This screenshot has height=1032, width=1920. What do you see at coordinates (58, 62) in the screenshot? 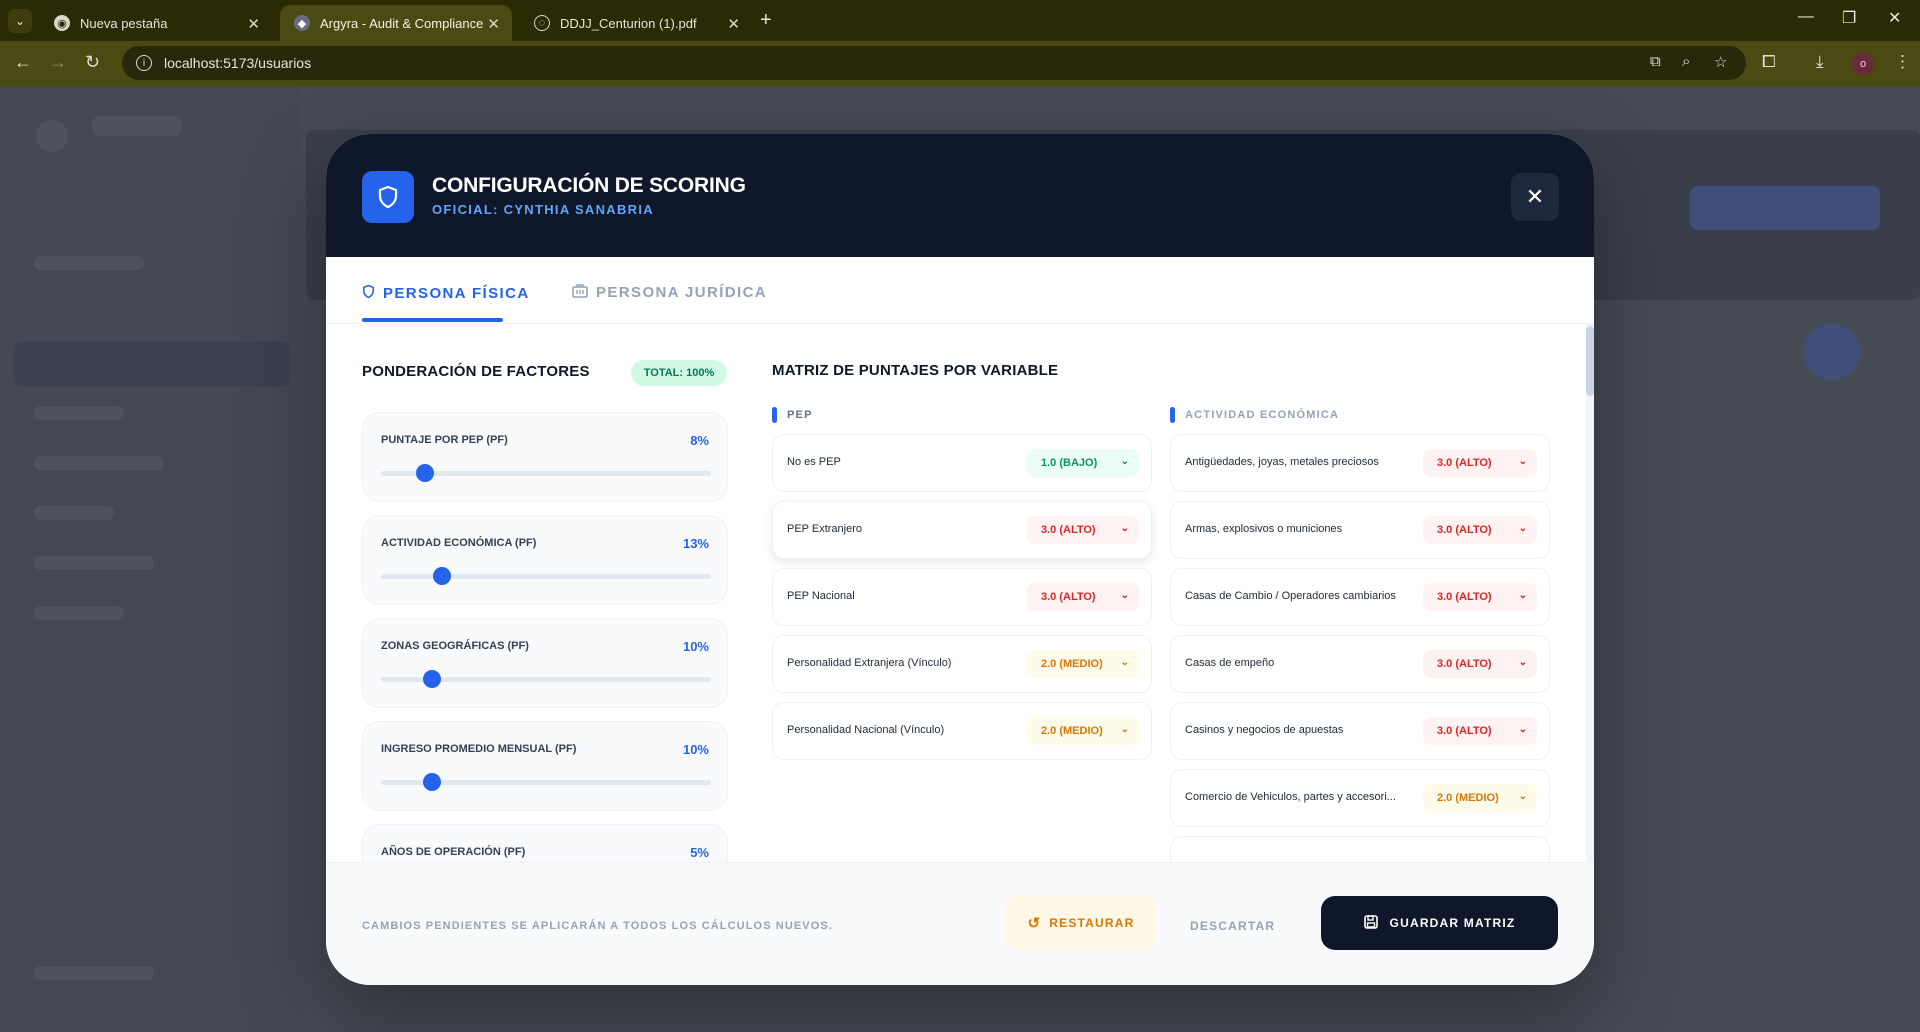
I see `forward-icon: →` at bounding box center [58, 62].